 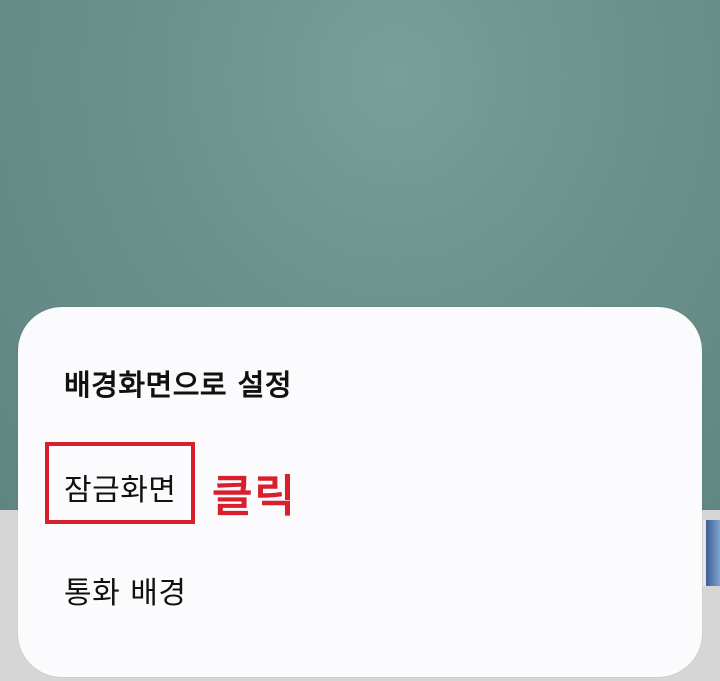 What do you see at coordinates (125, 590) in the screenshot?
I see `option-call-background: 통화 배경` at bounding box center [125, 590].